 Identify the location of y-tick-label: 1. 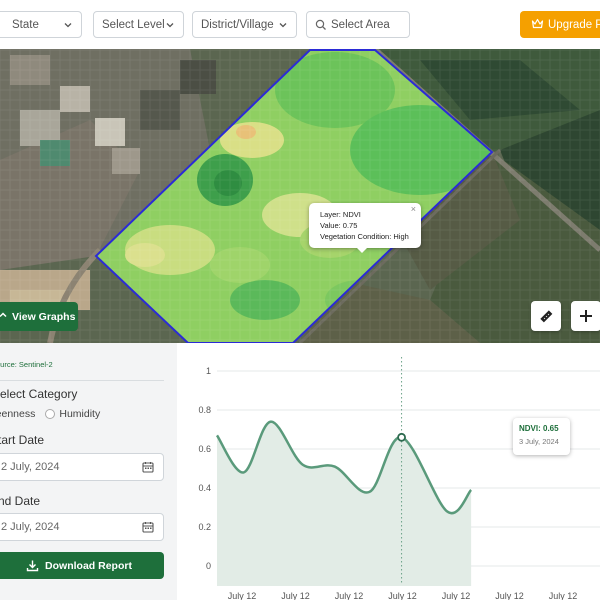
(208, 371).